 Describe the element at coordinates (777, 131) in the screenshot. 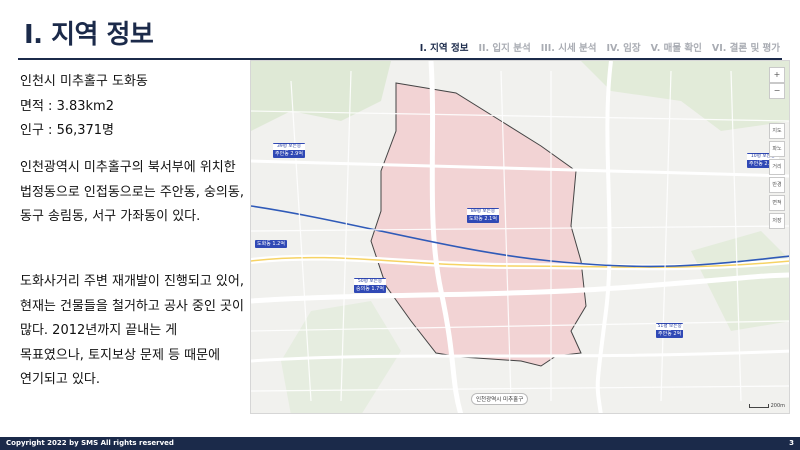

I see `map-type-button: 지도` at that location.